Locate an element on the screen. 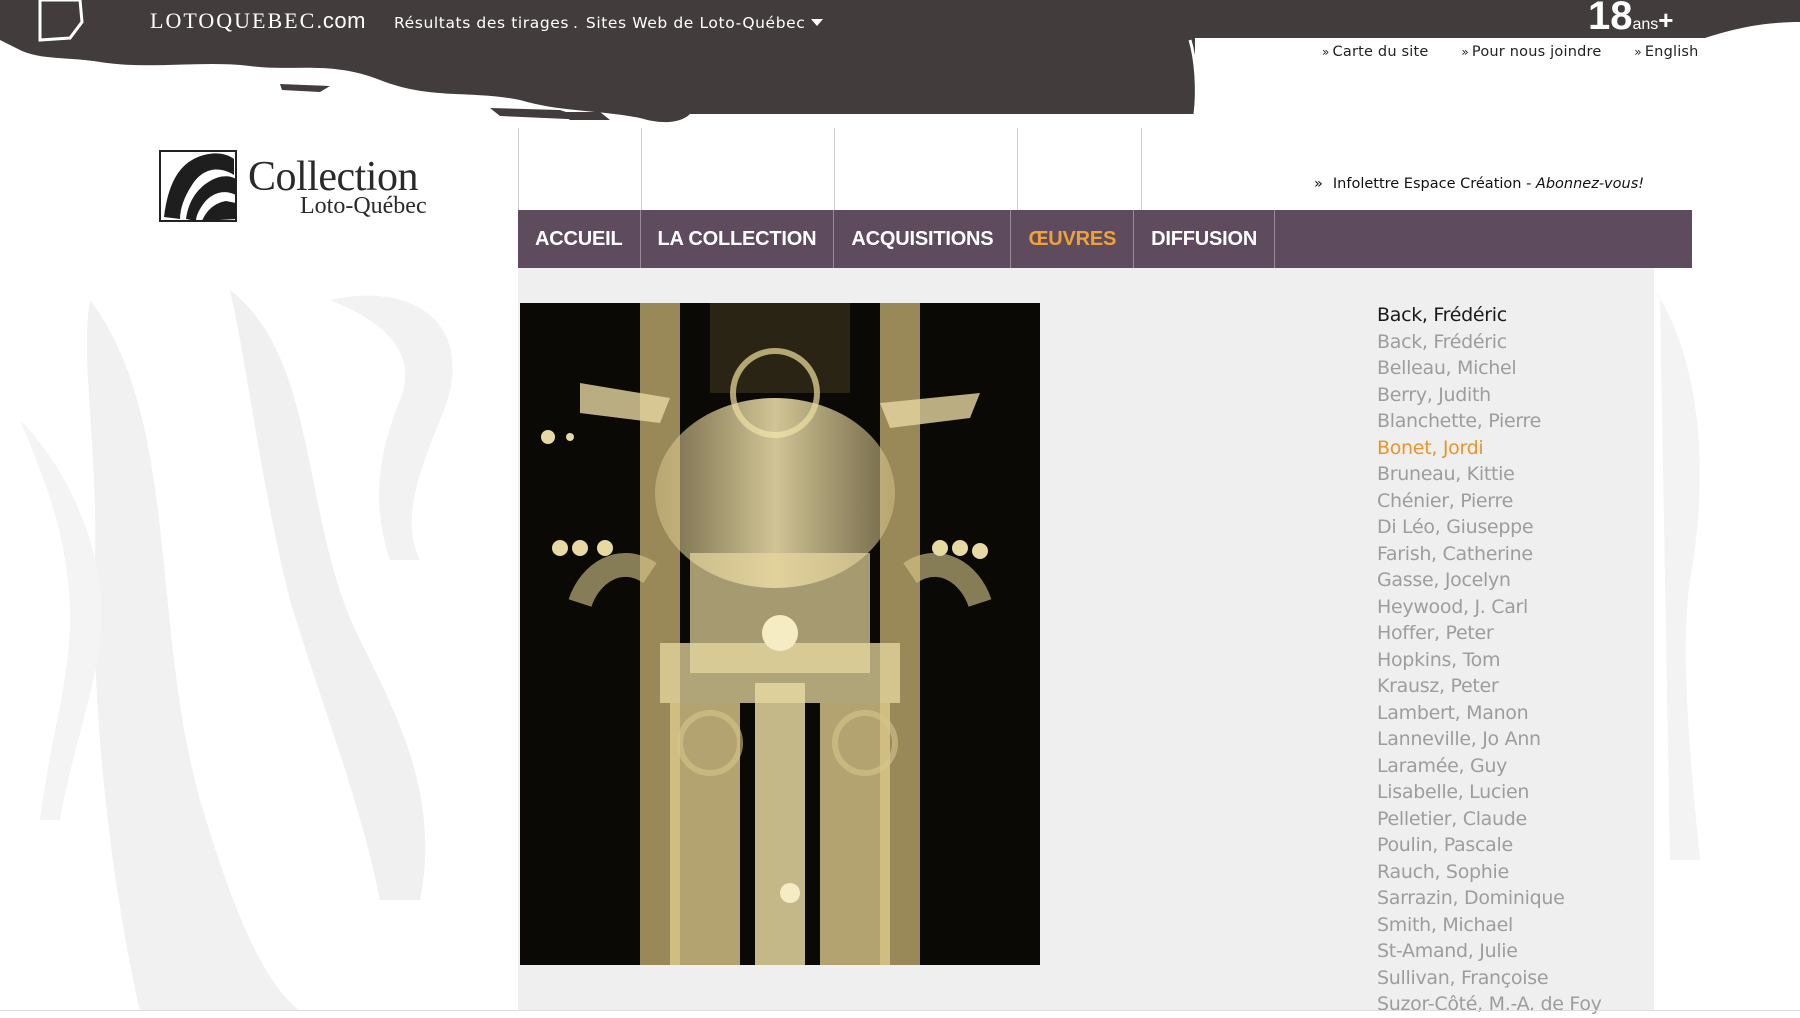 This screenshot has height=1018, width=1800. artist-link: Pelletier, Claude is located at coordinates (1489, 819).